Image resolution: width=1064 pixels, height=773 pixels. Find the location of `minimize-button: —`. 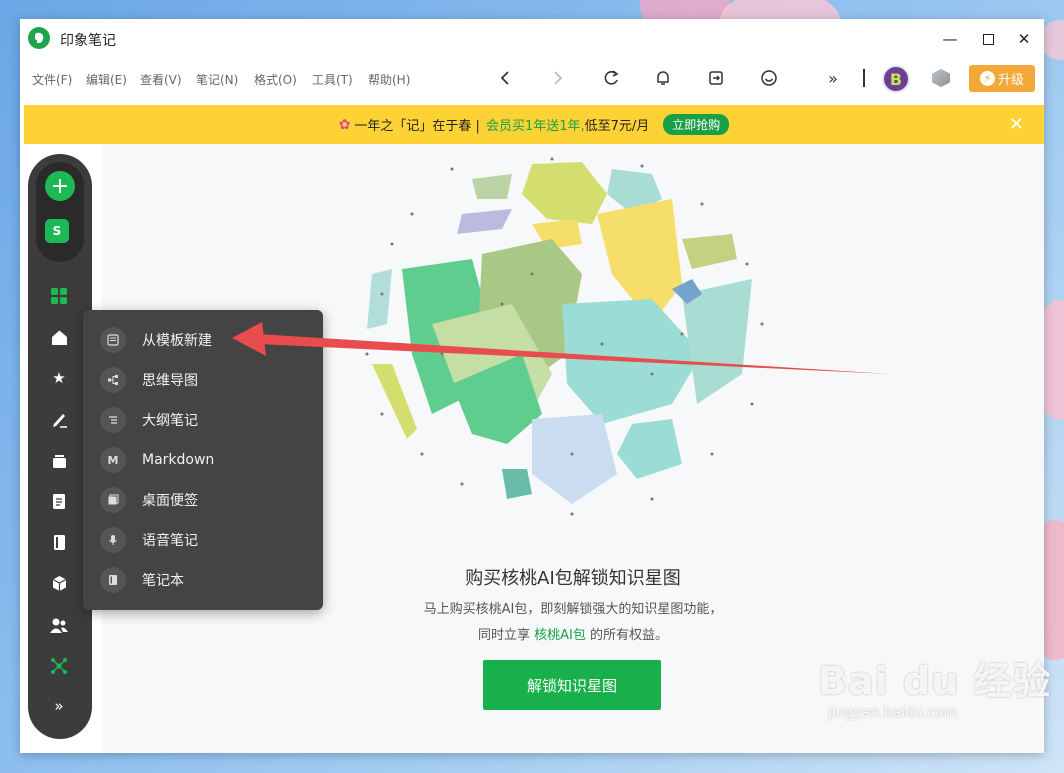

minimize-button: — is located at coordinates (950, 39).